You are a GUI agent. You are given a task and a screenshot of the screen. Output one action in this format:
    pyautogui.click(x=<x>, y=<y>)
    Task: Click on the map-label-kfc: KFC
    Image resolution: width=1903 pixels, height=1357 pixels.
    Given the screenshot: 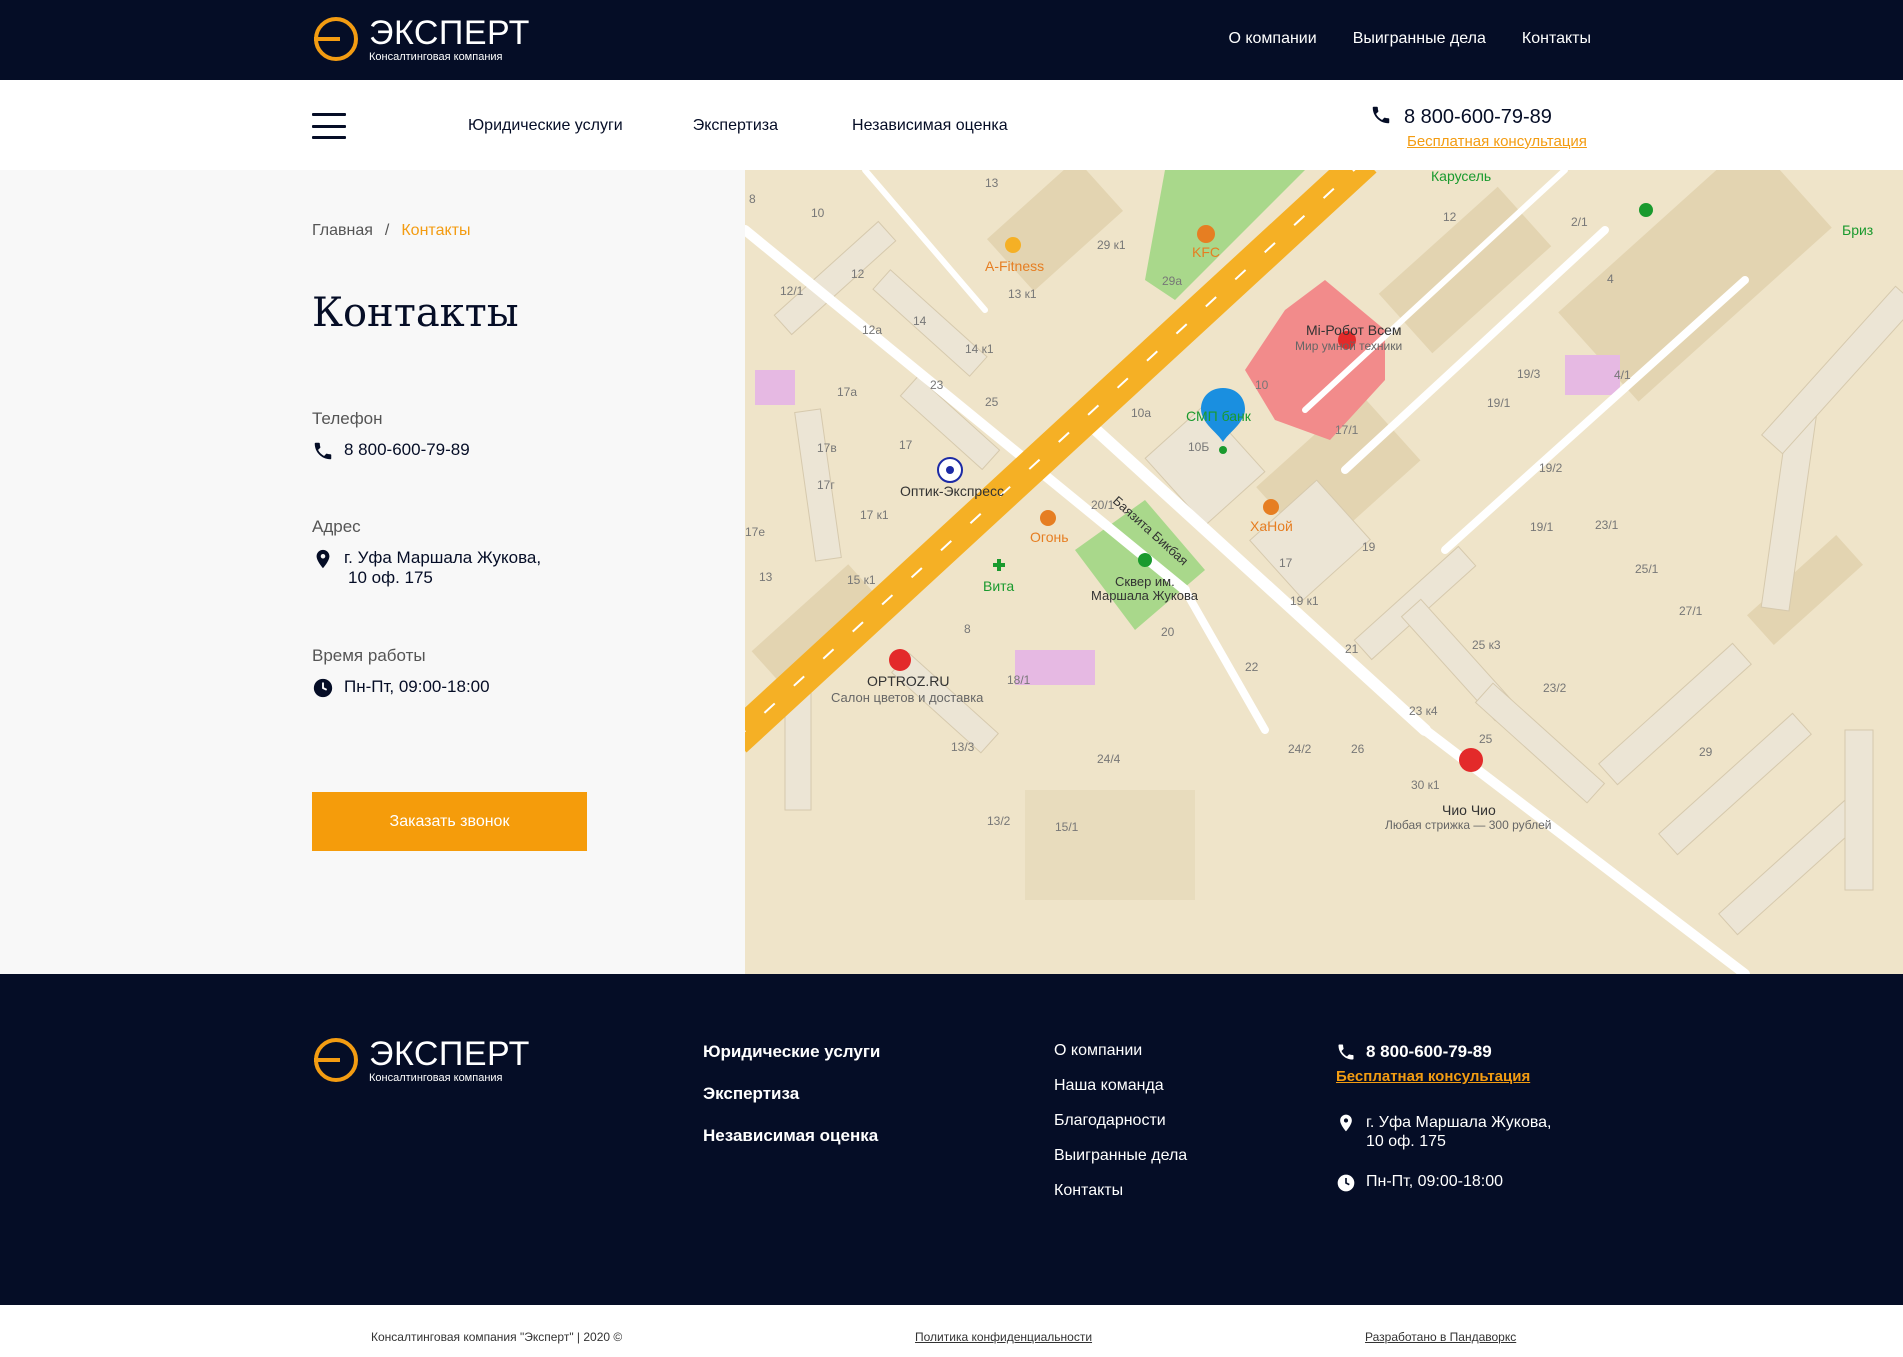 What is the action you would take?
    pyautogui.click(x=1206, y=252)
    